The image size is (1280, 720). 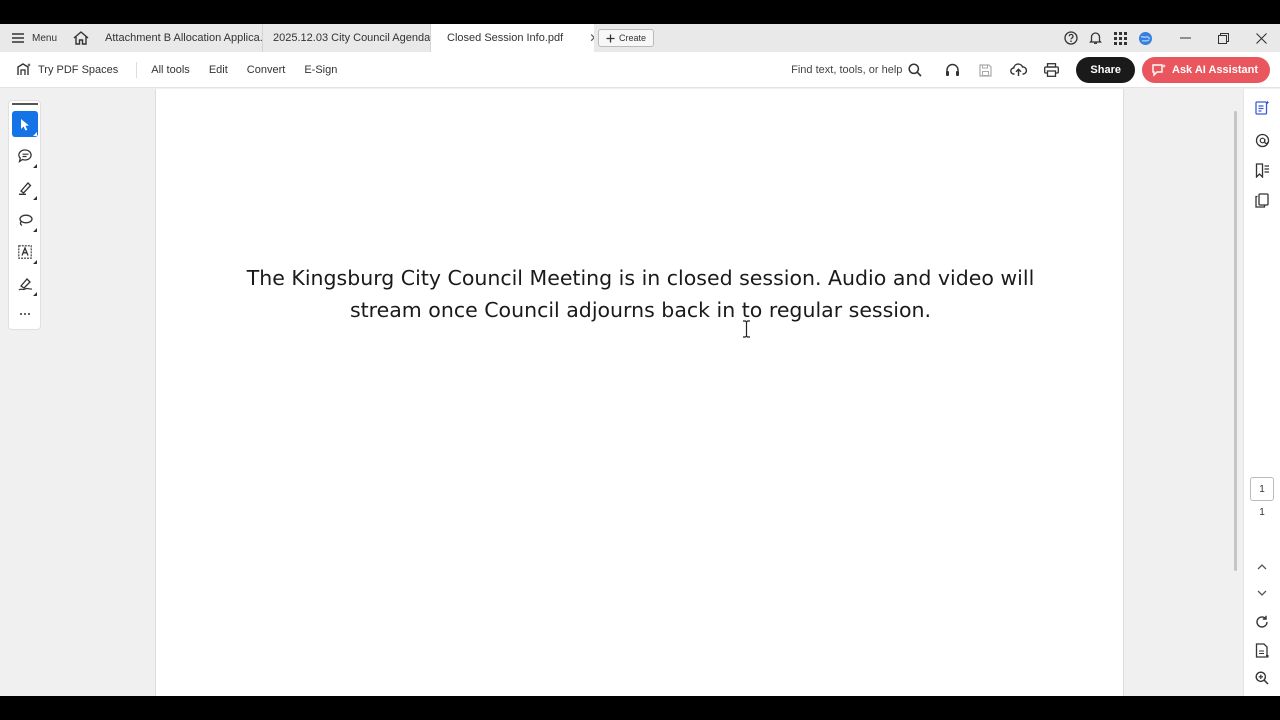 What do you see at coordinates (45, 38) in the screenshot?
I see `menu-label: Menu` at bounding box center [45, 38].